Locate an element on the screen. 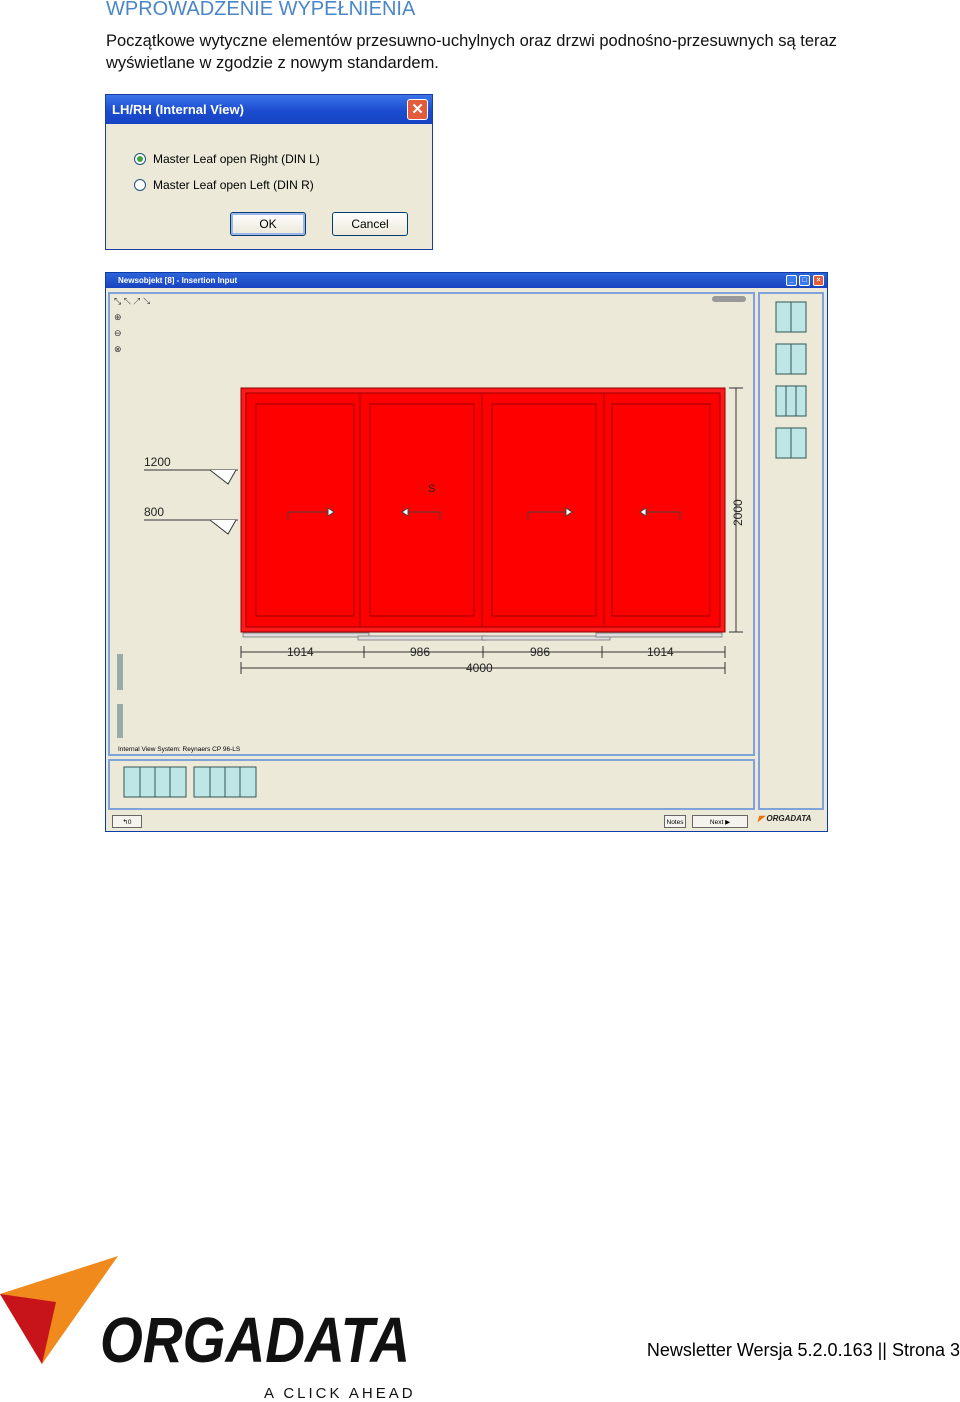 The width and height of the screenshot is (960, 1402). svg-text: 800 is located at coordinates (154, 512).